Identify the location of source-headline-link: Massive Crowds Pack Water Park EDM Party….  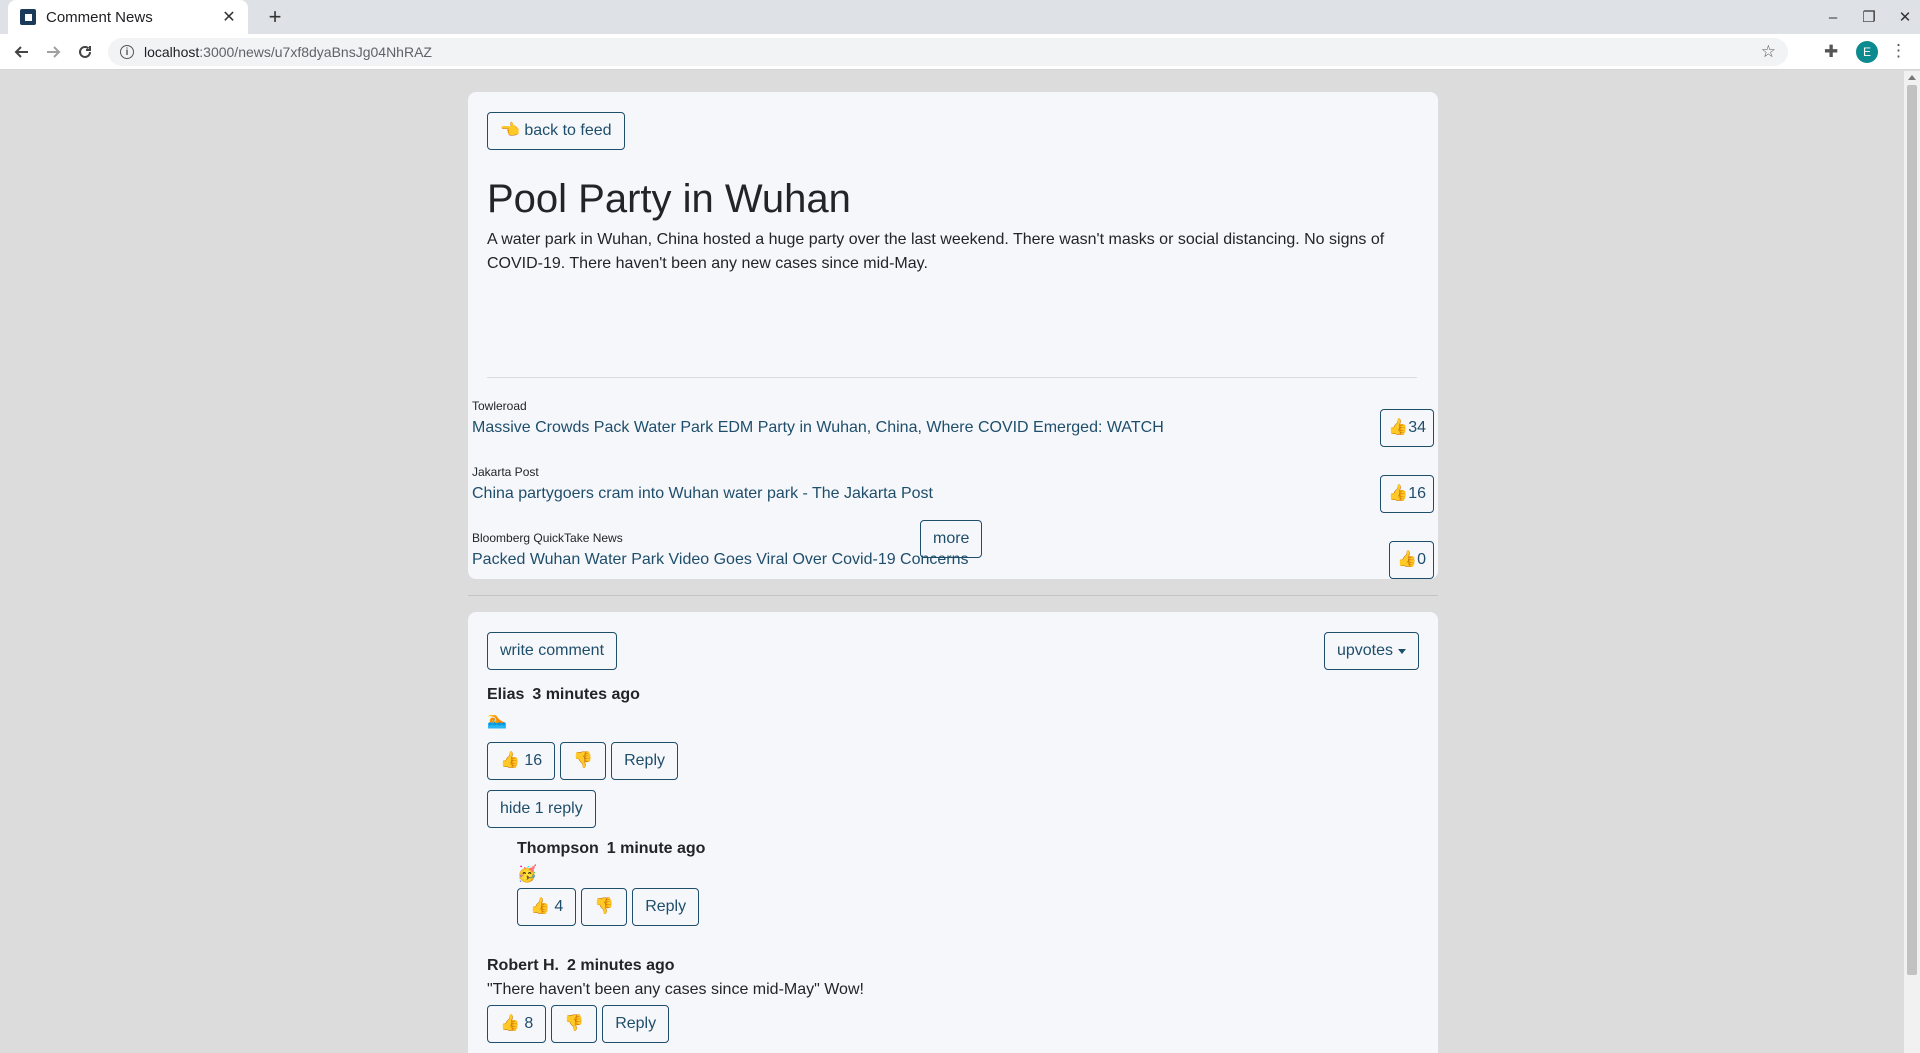
(818, 428).